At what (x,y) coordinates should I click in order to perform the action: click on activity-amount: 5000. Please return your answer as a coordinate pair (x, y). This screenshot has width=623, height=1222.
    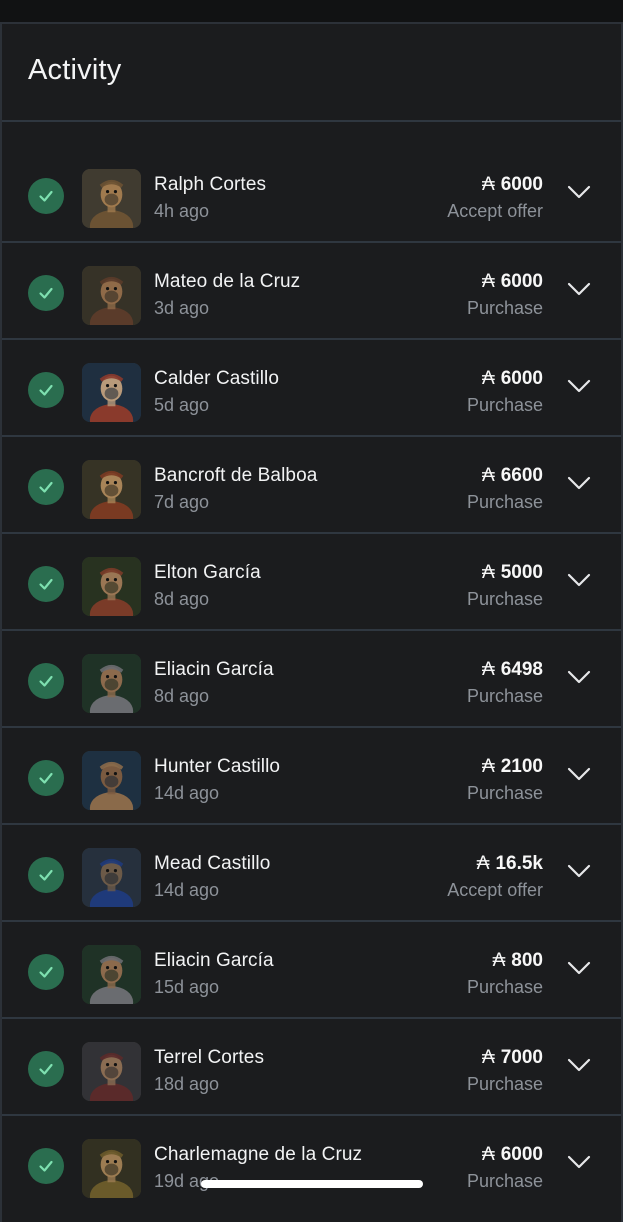
    Looking at the image, I should click on (521, 572).